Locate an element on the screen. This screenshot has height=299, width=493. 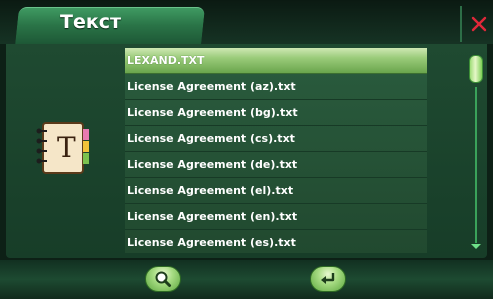
file-name: License Agreement (es).txt is located at coordinates (211, 242).